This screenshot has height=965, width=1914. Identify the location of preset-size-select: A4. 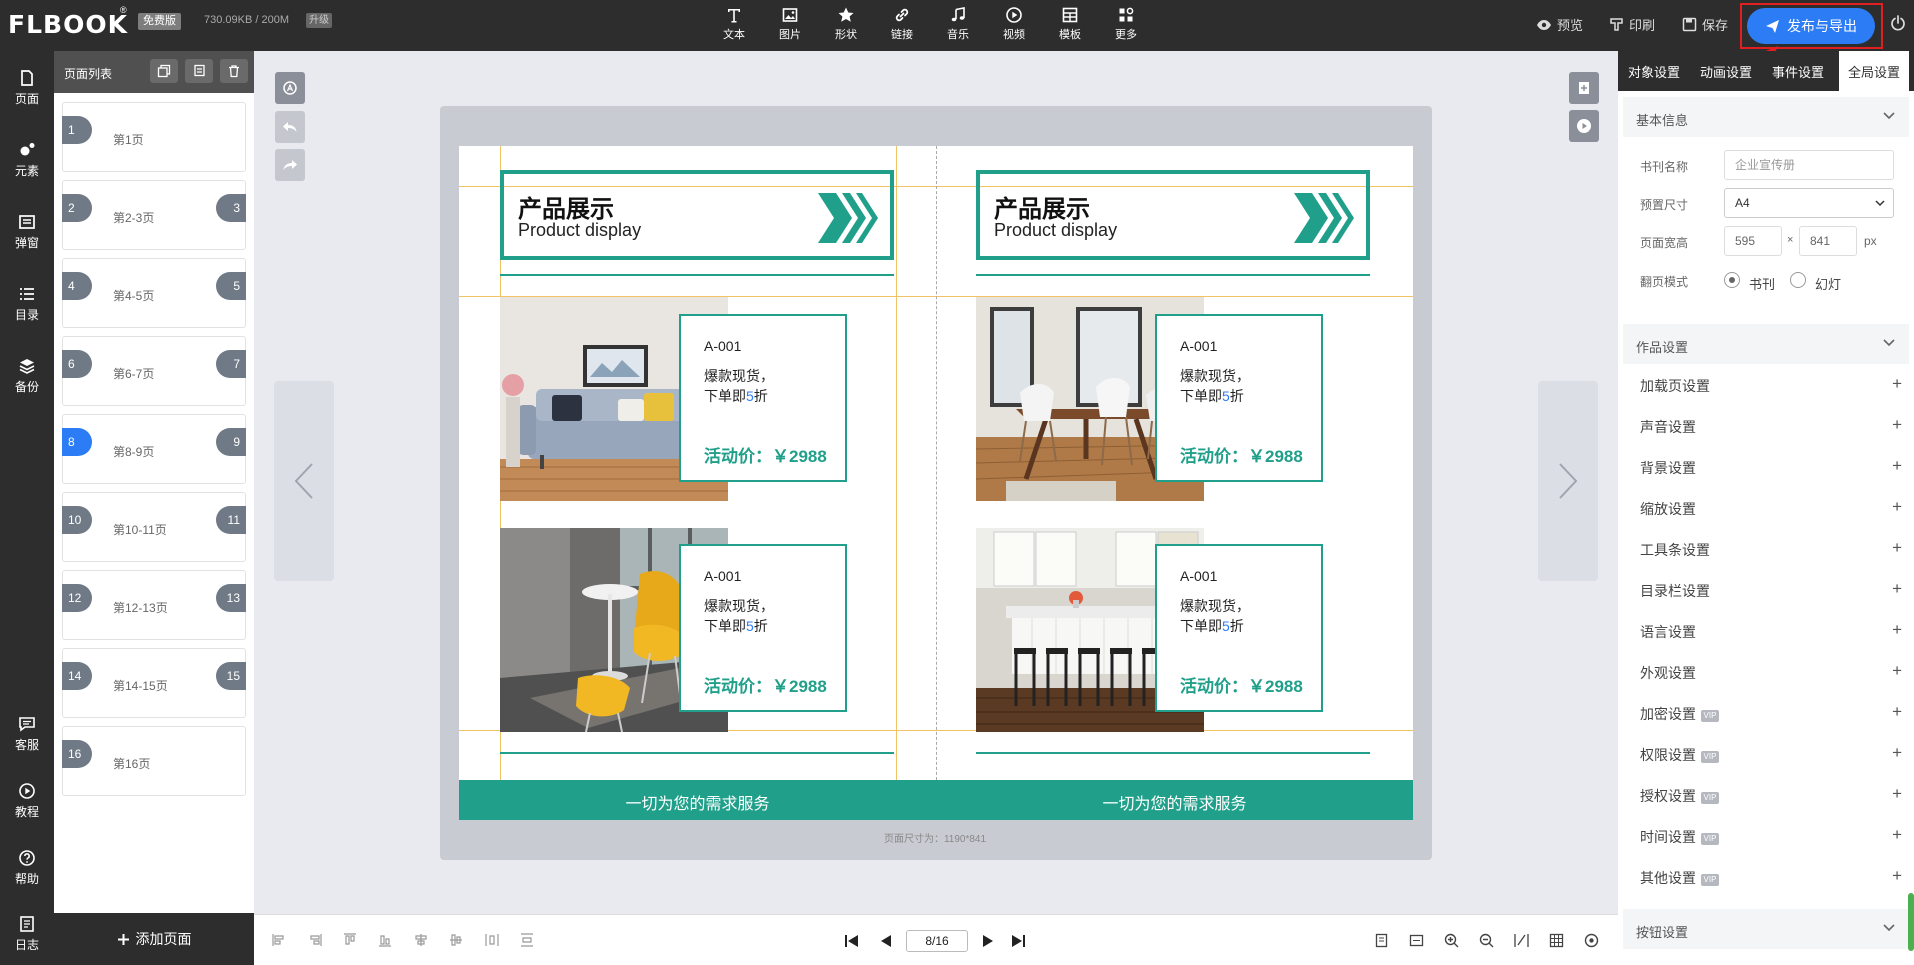
(1809, 203).